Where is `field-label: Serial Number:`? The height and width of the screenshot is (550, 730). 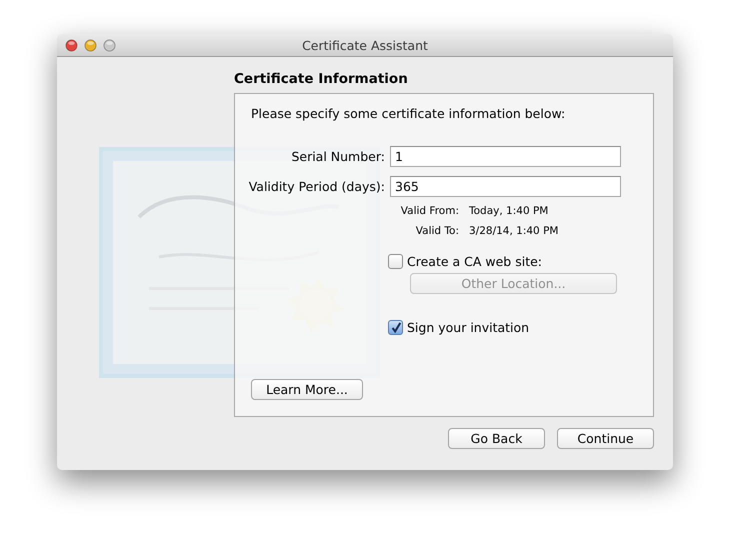
field-label: Serial Number: is located at coordinates (337, 156).